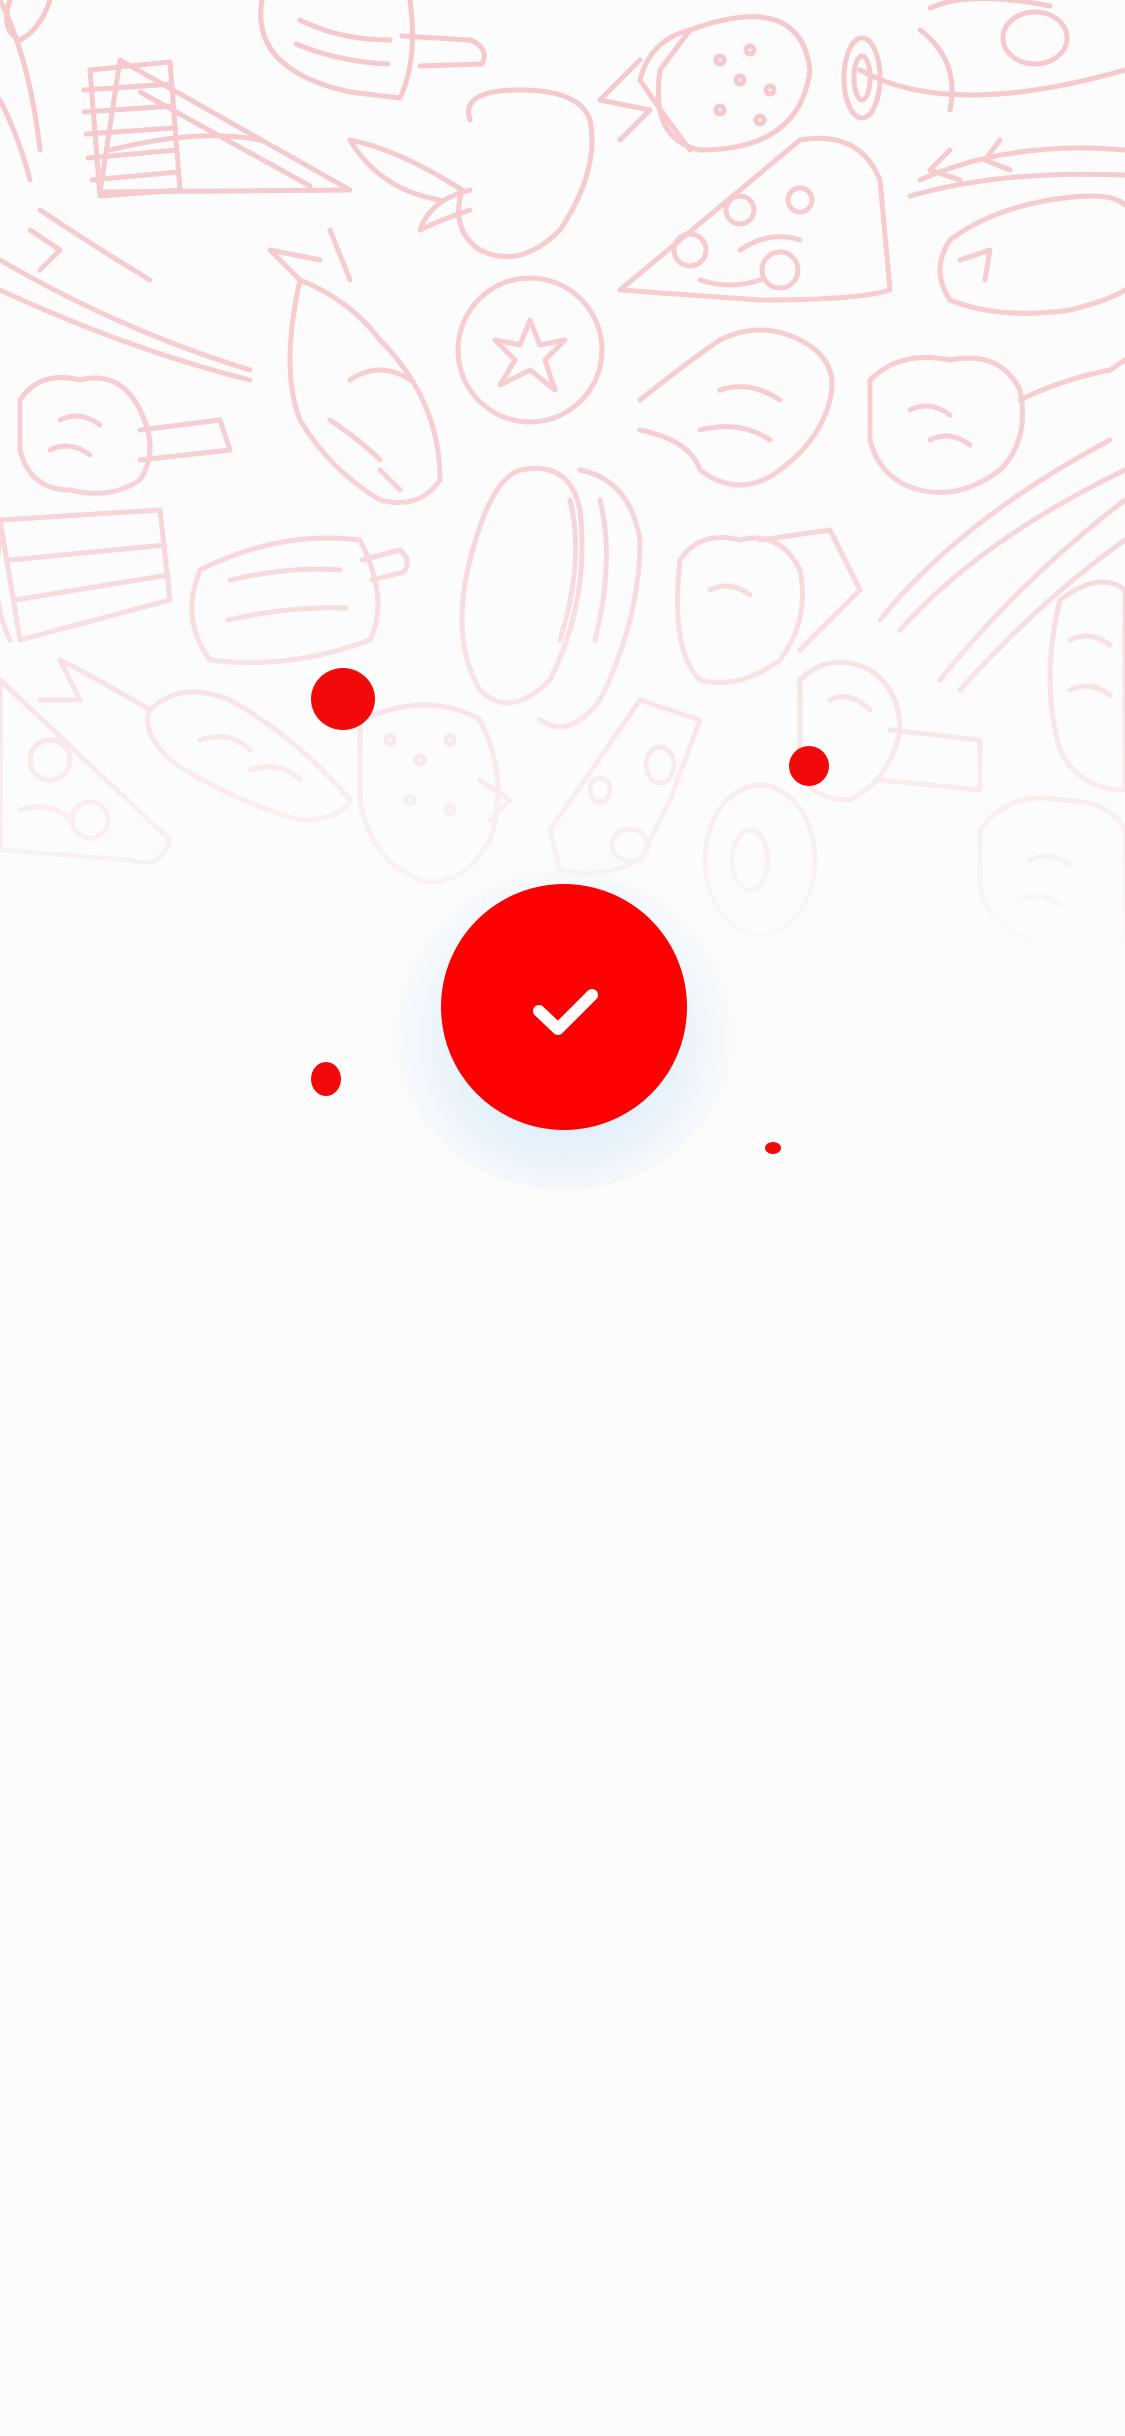 This screenshot has width=1125, height=2436. Describe the element at coordinates (755, 219) in the screenshot. I see `pizza-slice-icon` at that location.